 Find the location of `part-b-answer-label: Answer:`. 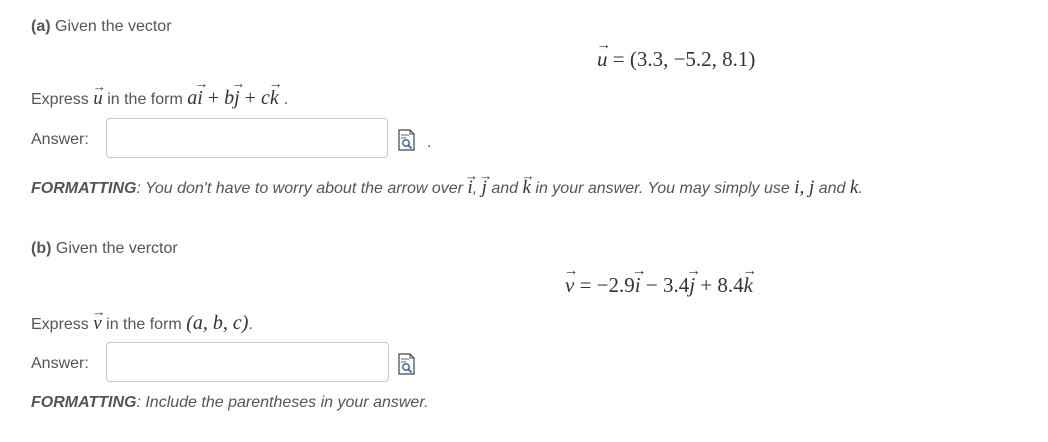

part-b-answer-label: Answer: is located at coordinates (60, 363).